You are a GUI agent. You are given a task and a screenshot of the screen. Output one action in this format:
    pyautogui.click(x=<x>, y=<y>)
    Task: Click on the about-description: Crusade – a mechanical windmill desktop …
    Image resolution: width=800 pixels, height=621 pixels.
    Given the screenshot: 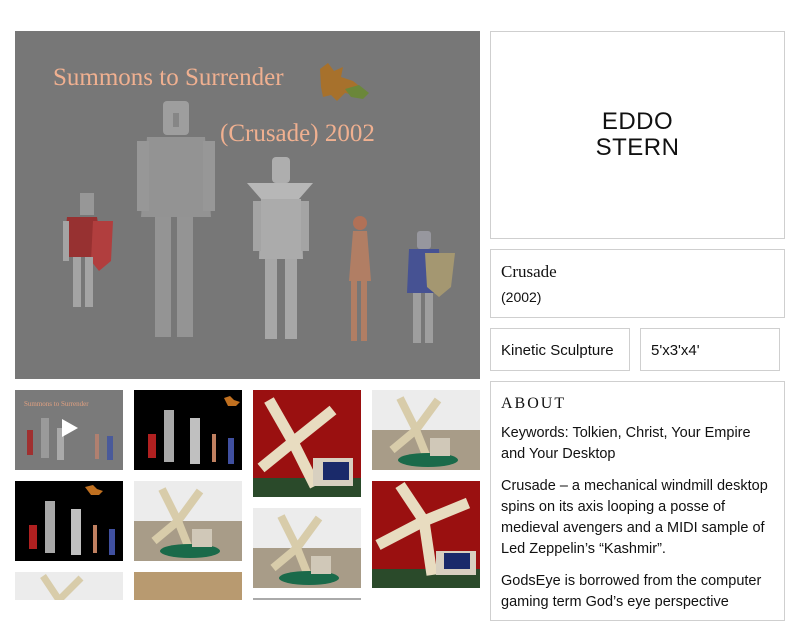 What is the action you would take?
    pyautogui.click(x=634, y=517)
    